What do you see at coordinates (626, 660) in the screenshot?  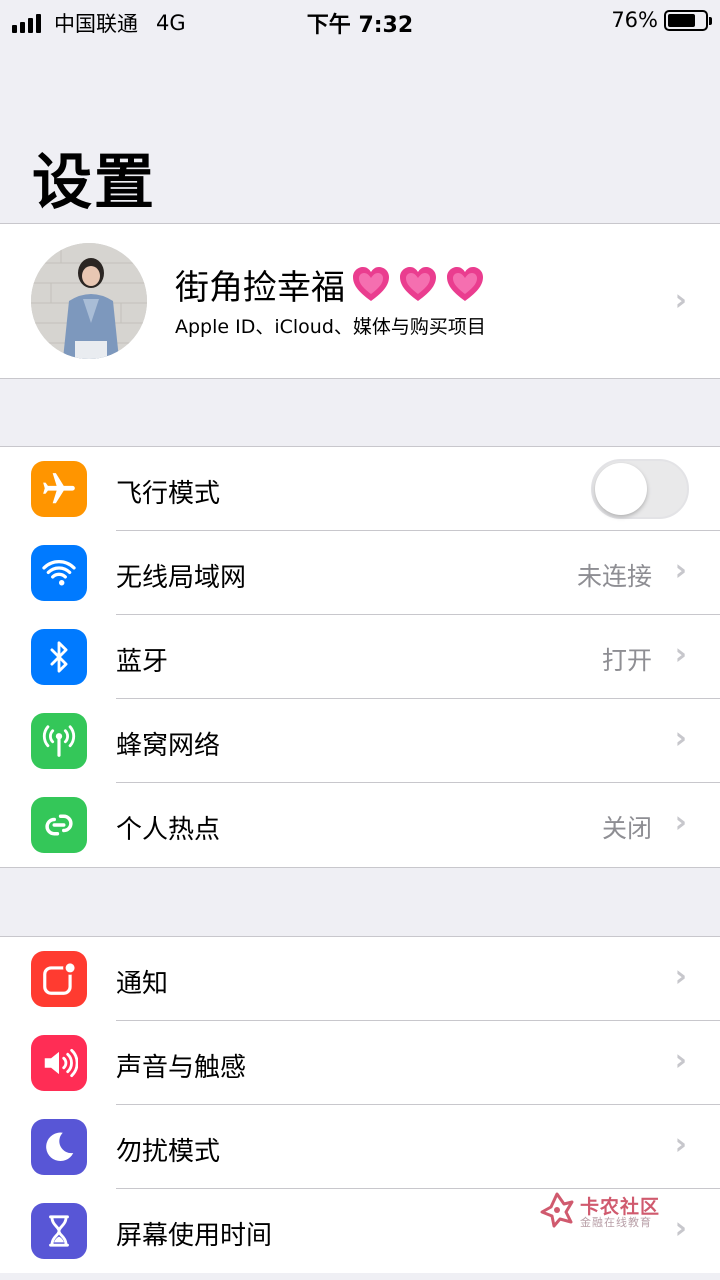 I see `bluetooth-status: 打开` at bounding box center [626, 660].